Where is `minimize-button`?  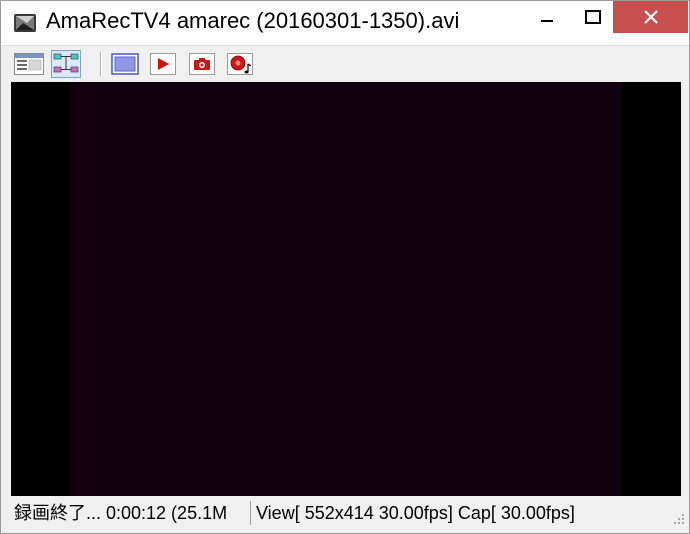 minimize-button is located at coordinates (547, 17).